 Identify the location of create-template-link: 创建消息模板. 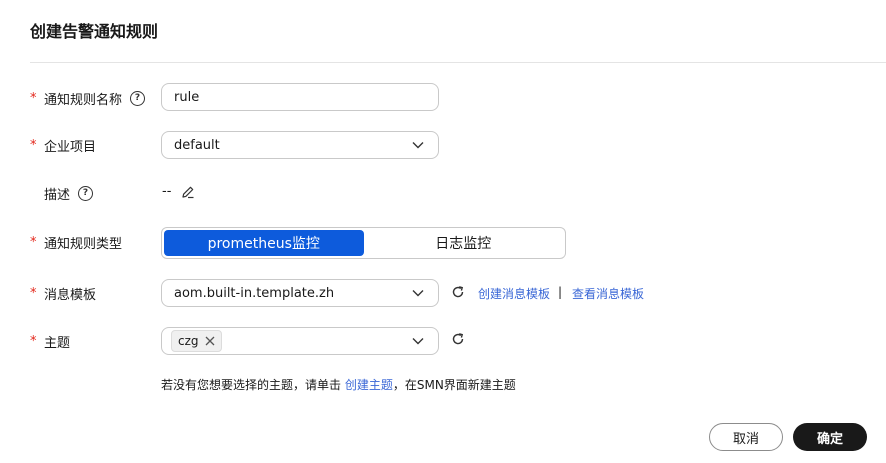
(514, 293).